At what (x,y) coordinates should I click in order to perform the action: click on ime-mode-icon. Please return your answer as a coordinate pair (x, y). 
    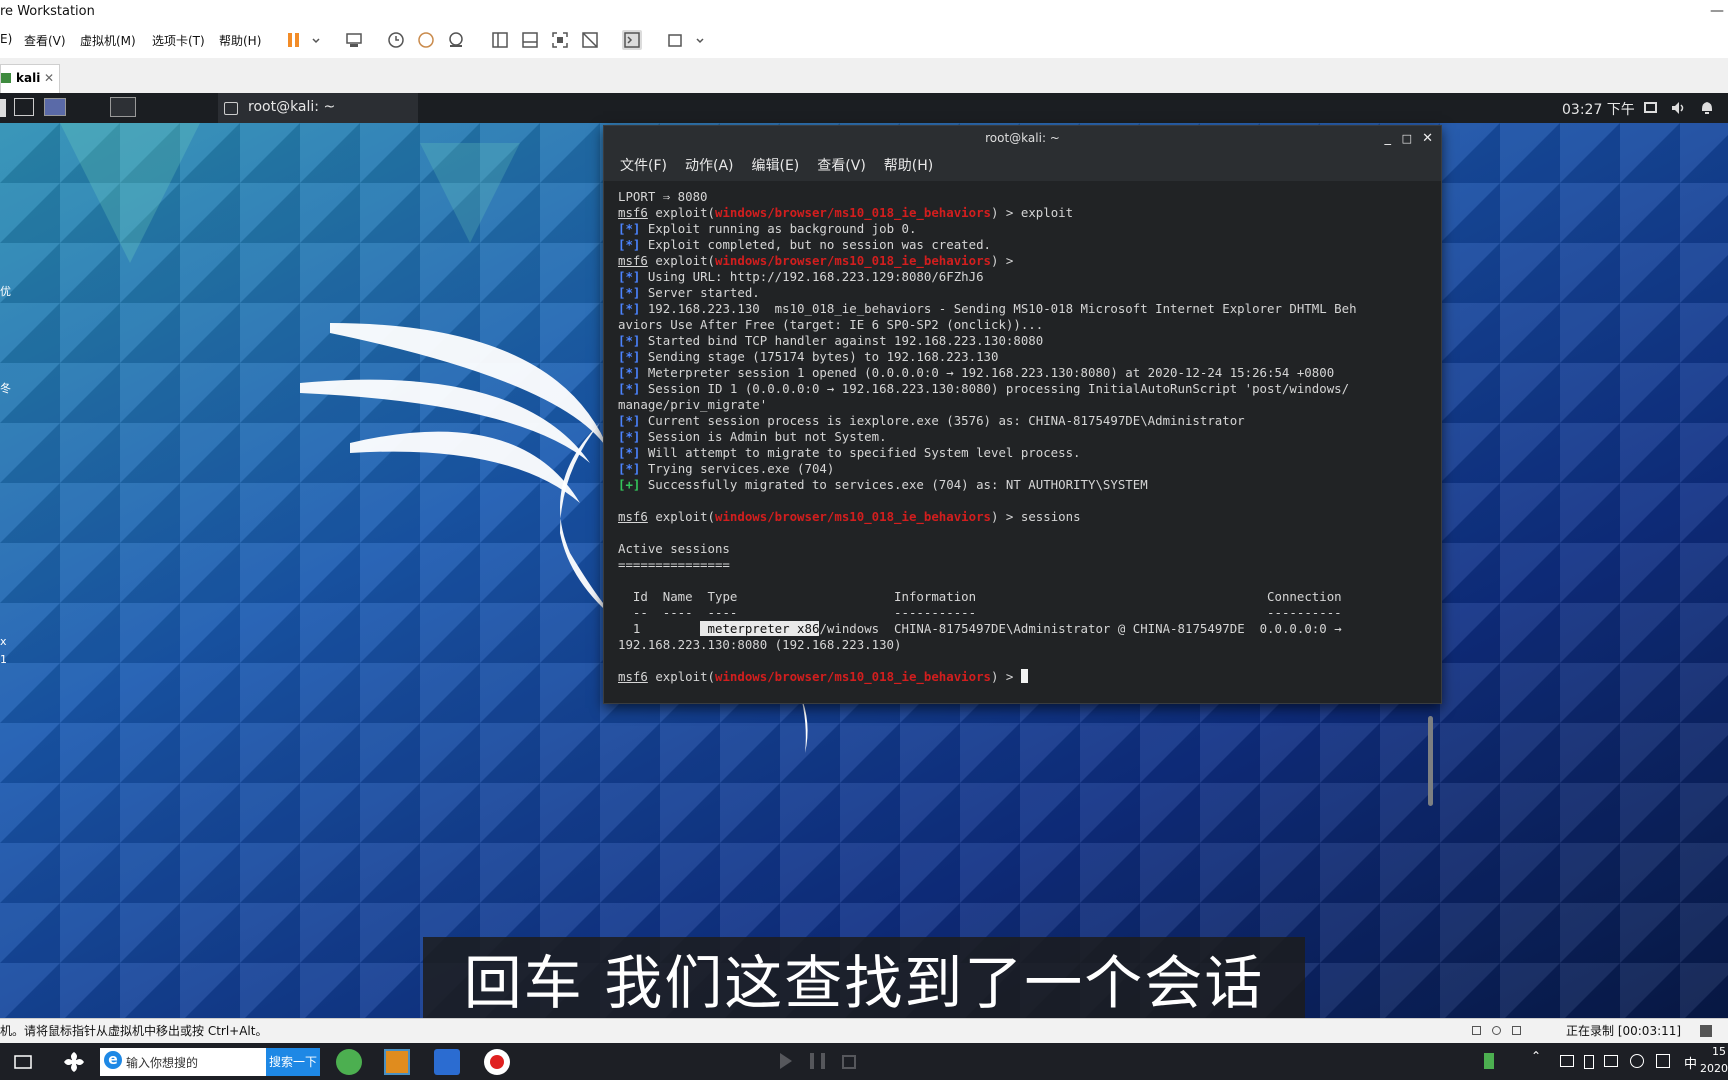
    Looking at the image, I should click on (1663, 1061).